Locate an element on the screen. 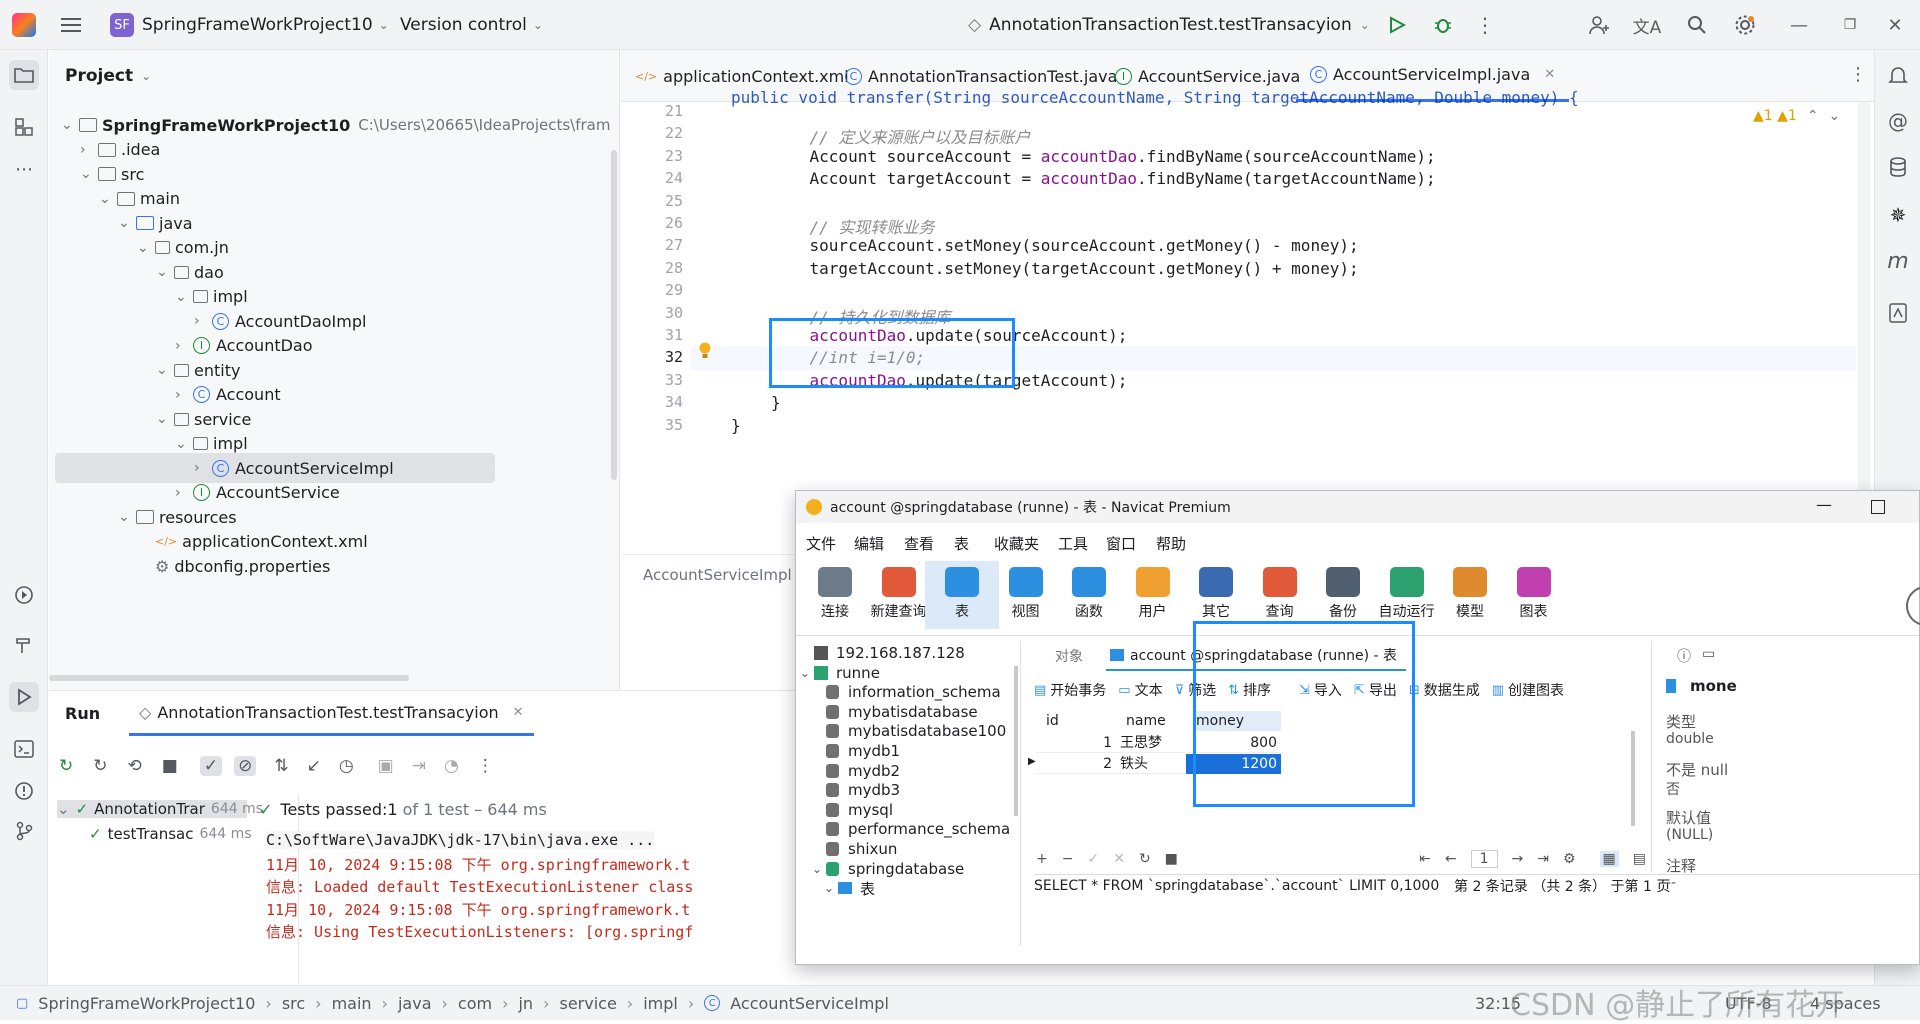 Image resolution: width=1920 pixels, height=1024 pixels. navicat-action-0: ▤ 开始事务 is located at coordinates (1070, 690).